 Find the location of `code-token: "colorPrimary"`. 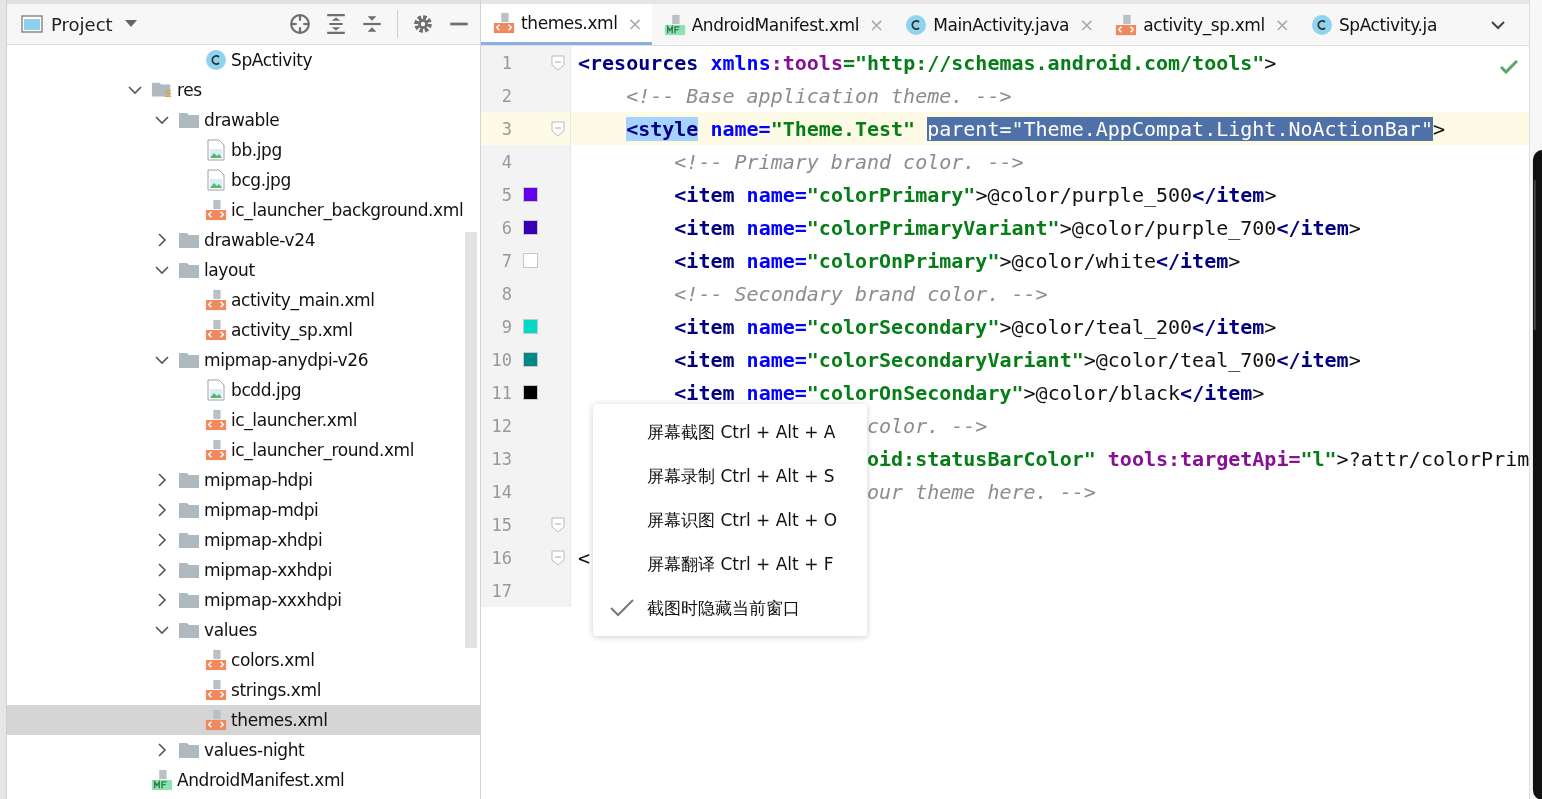

code-token: "colorPrimary" is located at coordinates (891, 194).